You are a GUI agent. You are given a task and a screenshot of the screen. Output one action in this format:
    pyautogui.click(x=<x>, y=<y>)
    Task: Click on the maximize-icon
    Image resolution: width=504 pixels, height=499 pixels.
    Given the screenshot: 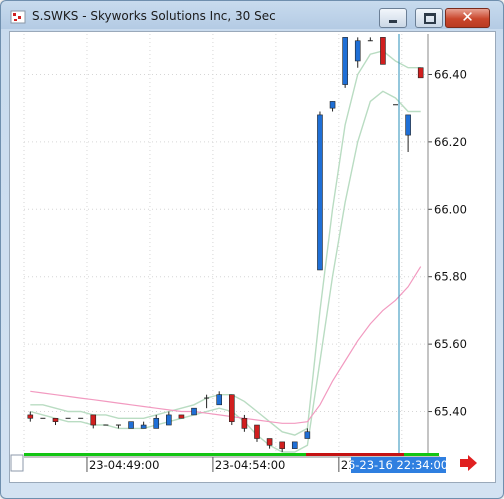 What is the action you would take?
    pyautogui.click(x=430, y=18)
    